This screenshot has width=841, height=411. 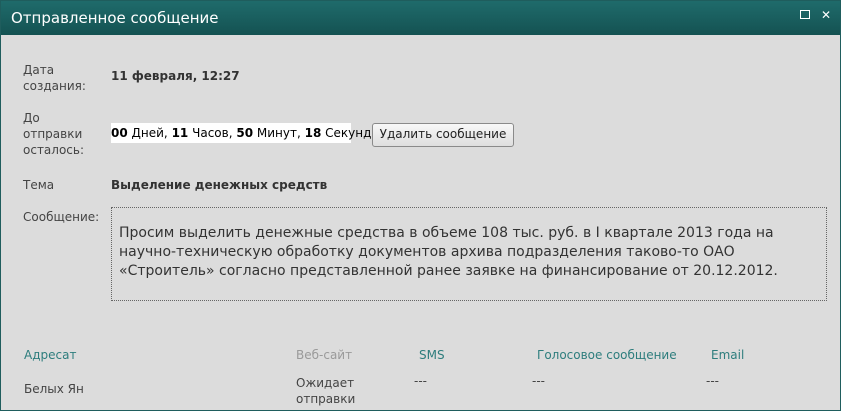 I want to click on window-controls: ✕, so click(x=816, y=15).